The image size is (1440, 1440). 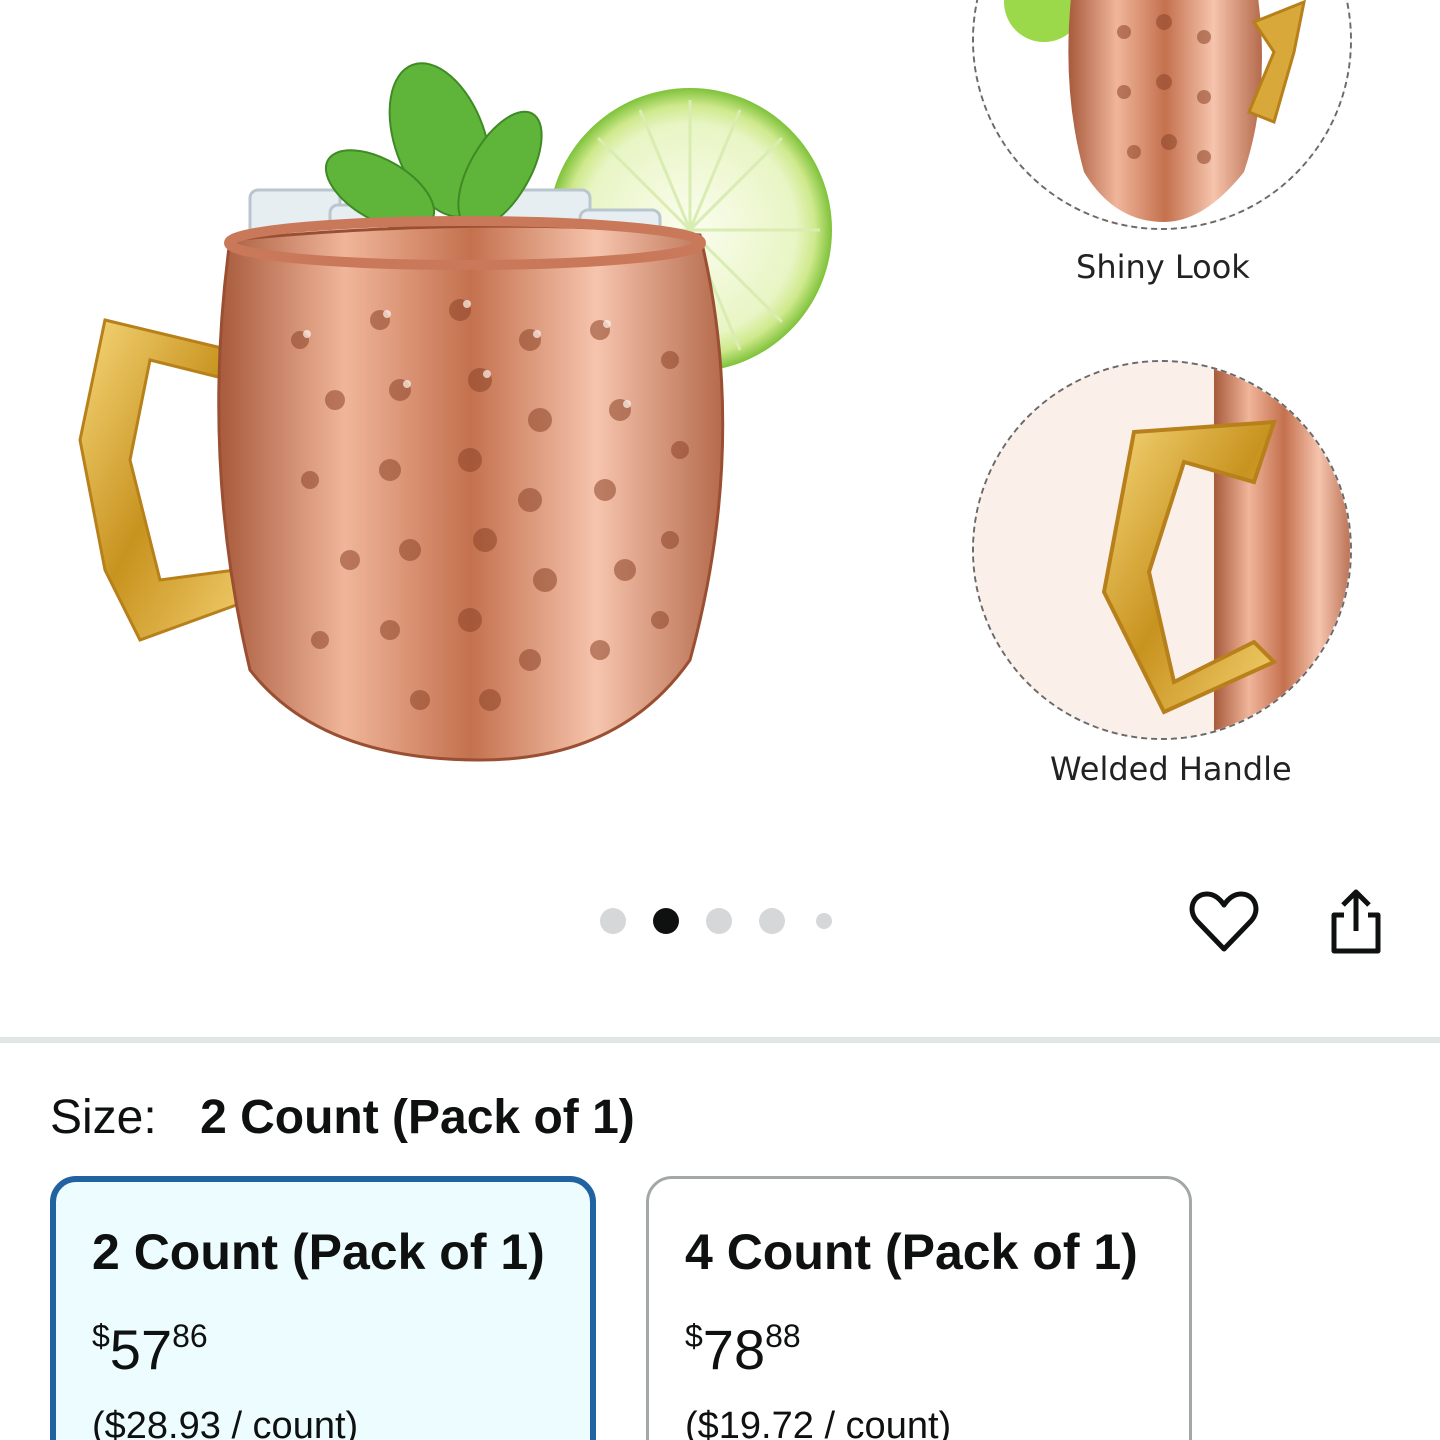 I want to click on price-fraction: 88, so click(x=783, y=1336).